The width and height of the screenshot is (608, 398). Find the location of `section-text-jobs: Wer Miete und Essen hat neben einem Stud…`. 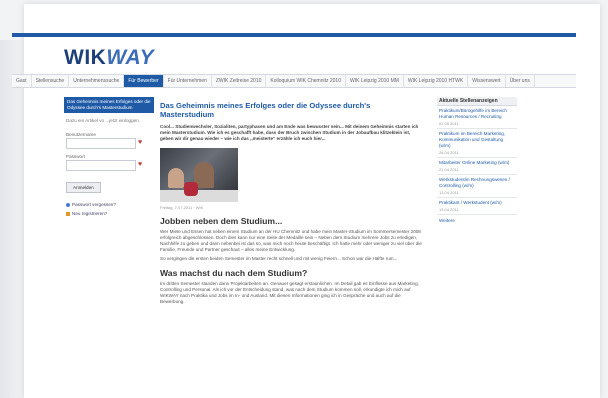

section-text-jobs: Wer Miete und Essen hat neben einem Stud… is located at coordinates (291, 240).